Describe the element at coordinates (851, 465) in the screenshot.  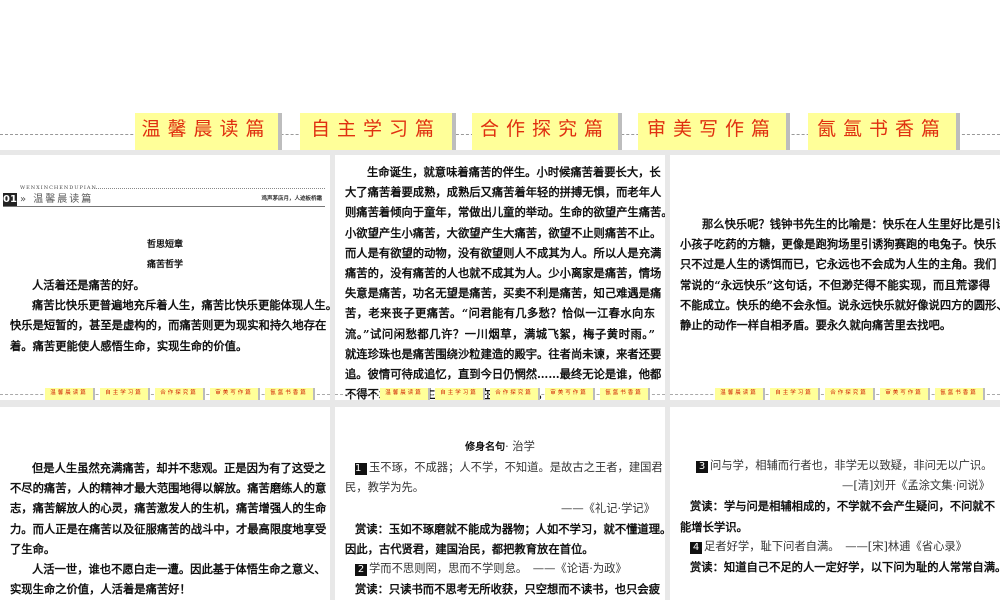
I see `quote-text: 问与学，相辅而行者也，非学无以致疑，非问无以广识。` at that location.